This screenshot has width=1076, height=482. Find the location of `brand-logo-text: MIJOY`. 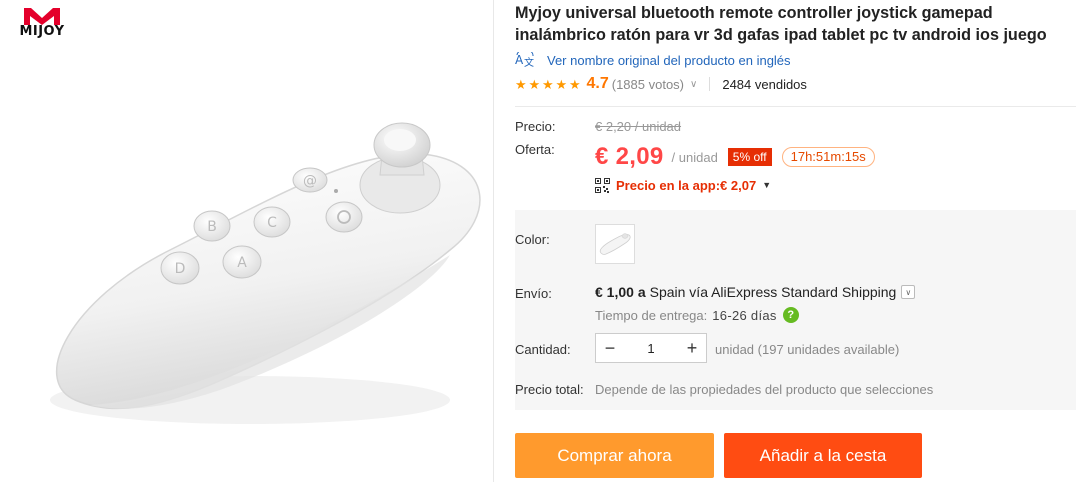

brand-logo-text: MIJOY is located at coordinates (42, 31).